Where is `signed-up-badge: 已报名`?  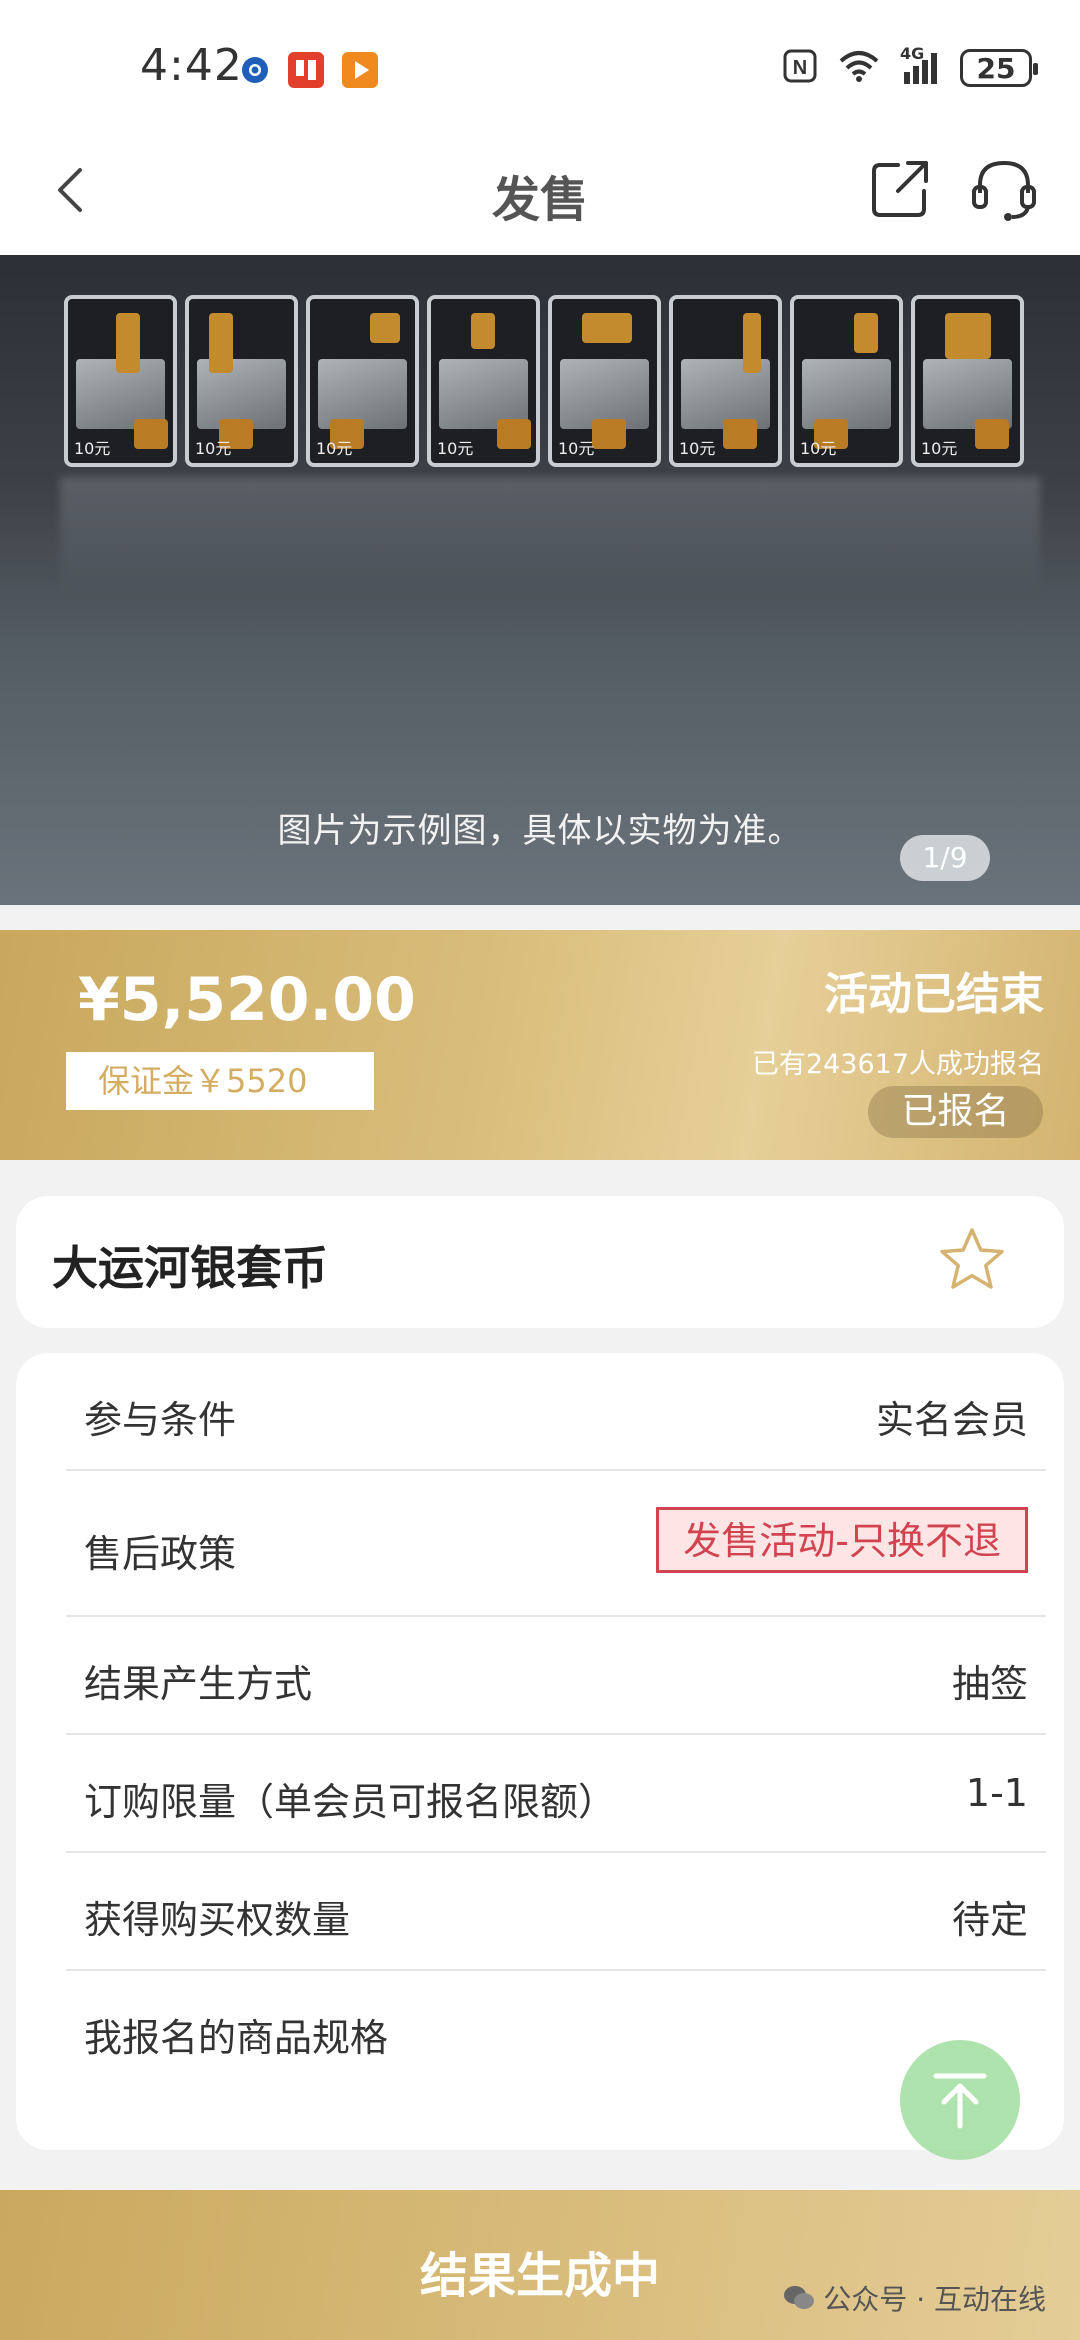
signed-up-badge: 已报名 is located at coordinates (955, 1112).